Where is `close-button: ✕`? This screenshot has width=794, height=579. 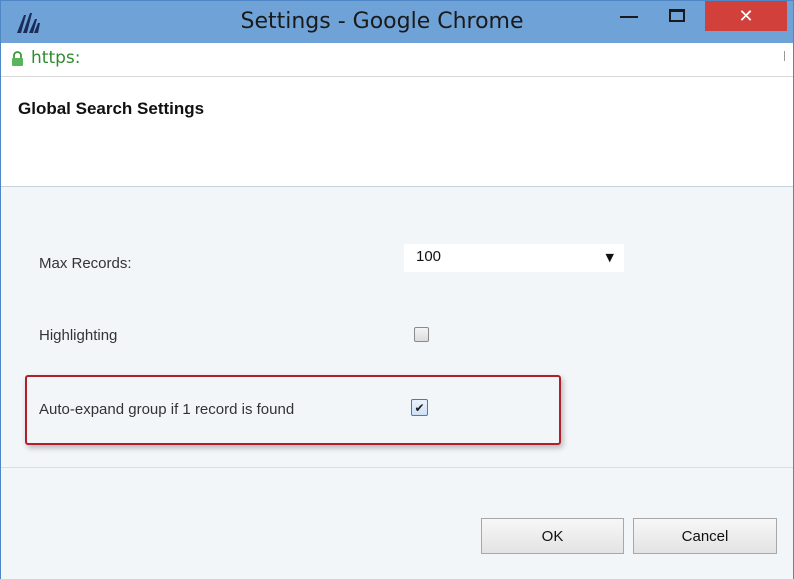 close-button: ✕ is located at coordinates (746, 16).